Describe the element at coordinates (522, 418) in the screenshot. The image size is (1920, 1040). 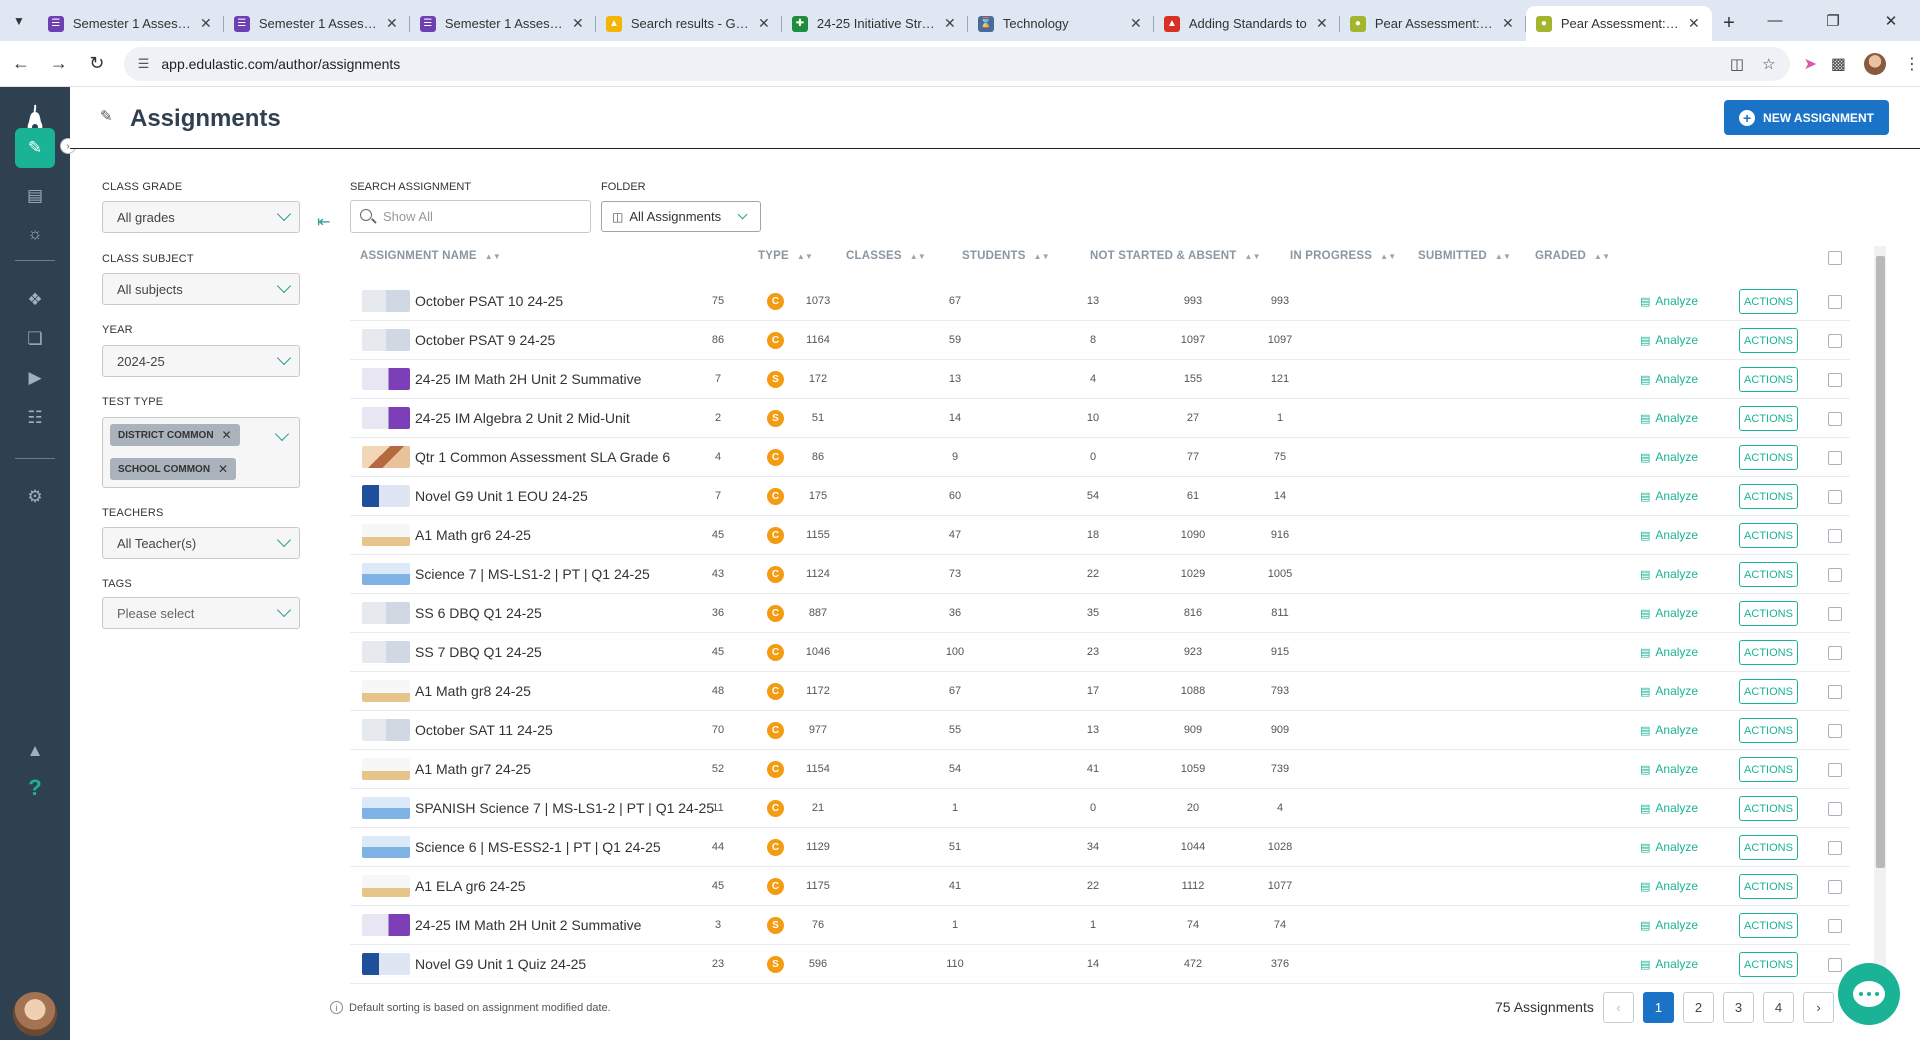
I see `assignment-name: 24-25 IM Algebra 2 Unit 2 Mid-Unit` at that location.